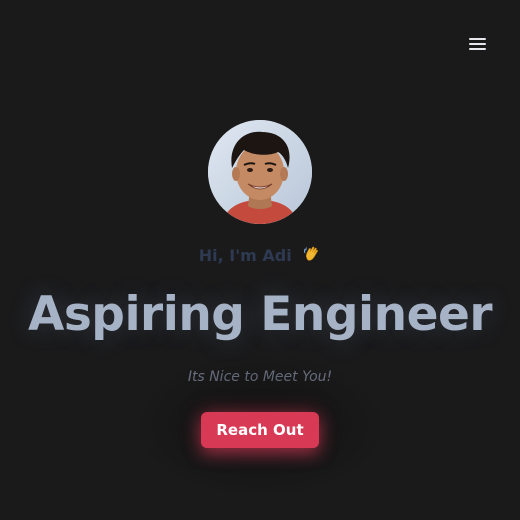 The width and height of the screenshot is (520, 520). Describe the element at coordinates (260, 430) in the screenshot. I see `reach-out-button: Reach Out` at that location.